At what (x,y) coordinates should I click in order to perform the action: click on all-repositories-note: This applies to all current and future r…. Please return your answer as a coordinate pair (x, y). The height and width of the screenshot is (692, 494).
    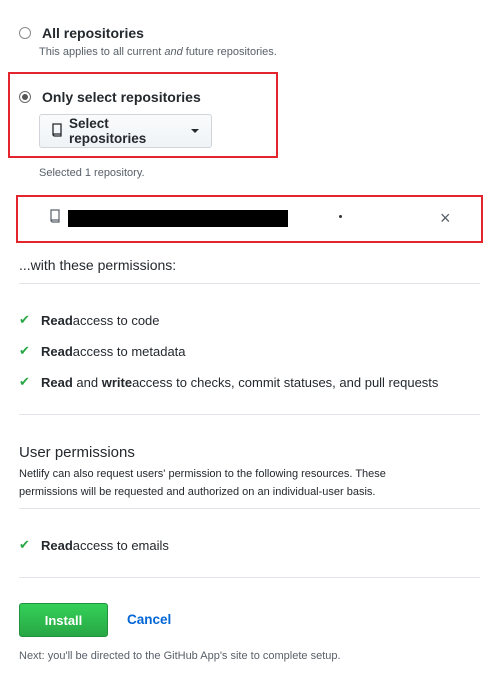
    Looking at the image, I should click on (158, 52).